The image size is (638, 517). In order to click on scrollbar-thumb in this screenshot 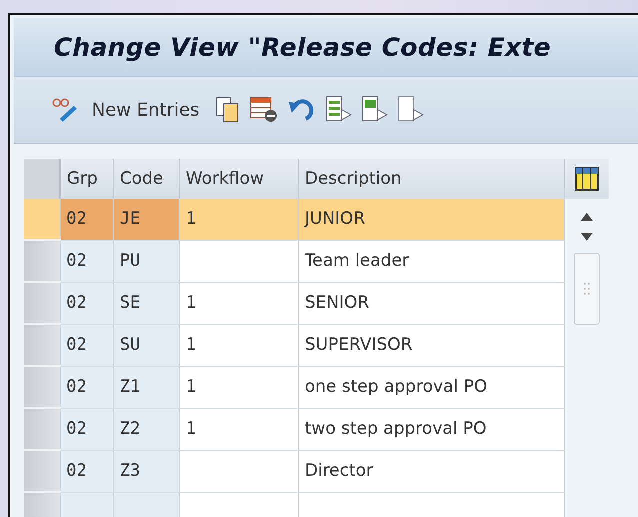, I will do `click(587, 289)`.